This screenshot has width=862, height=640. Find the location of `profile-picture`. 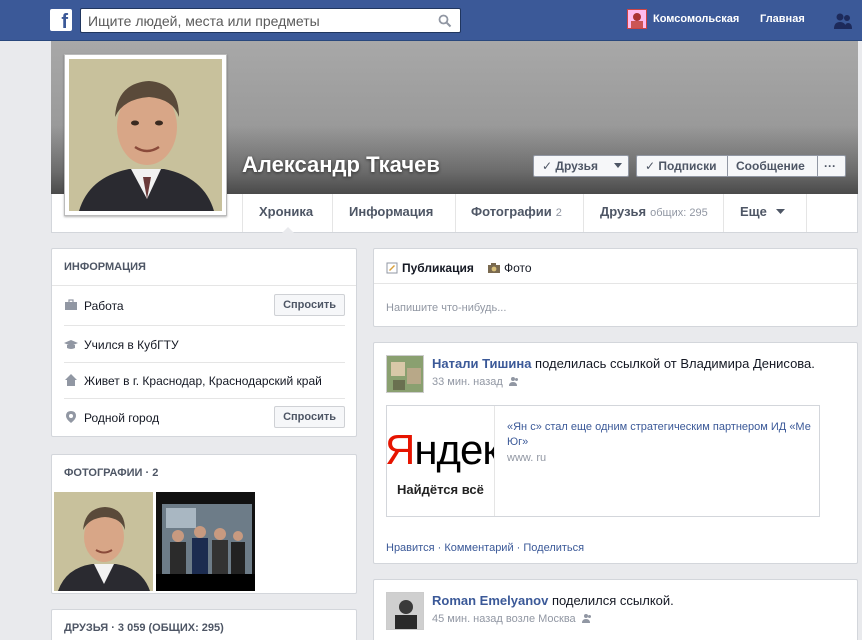

profile-picture is located at coordinates (145, 135).